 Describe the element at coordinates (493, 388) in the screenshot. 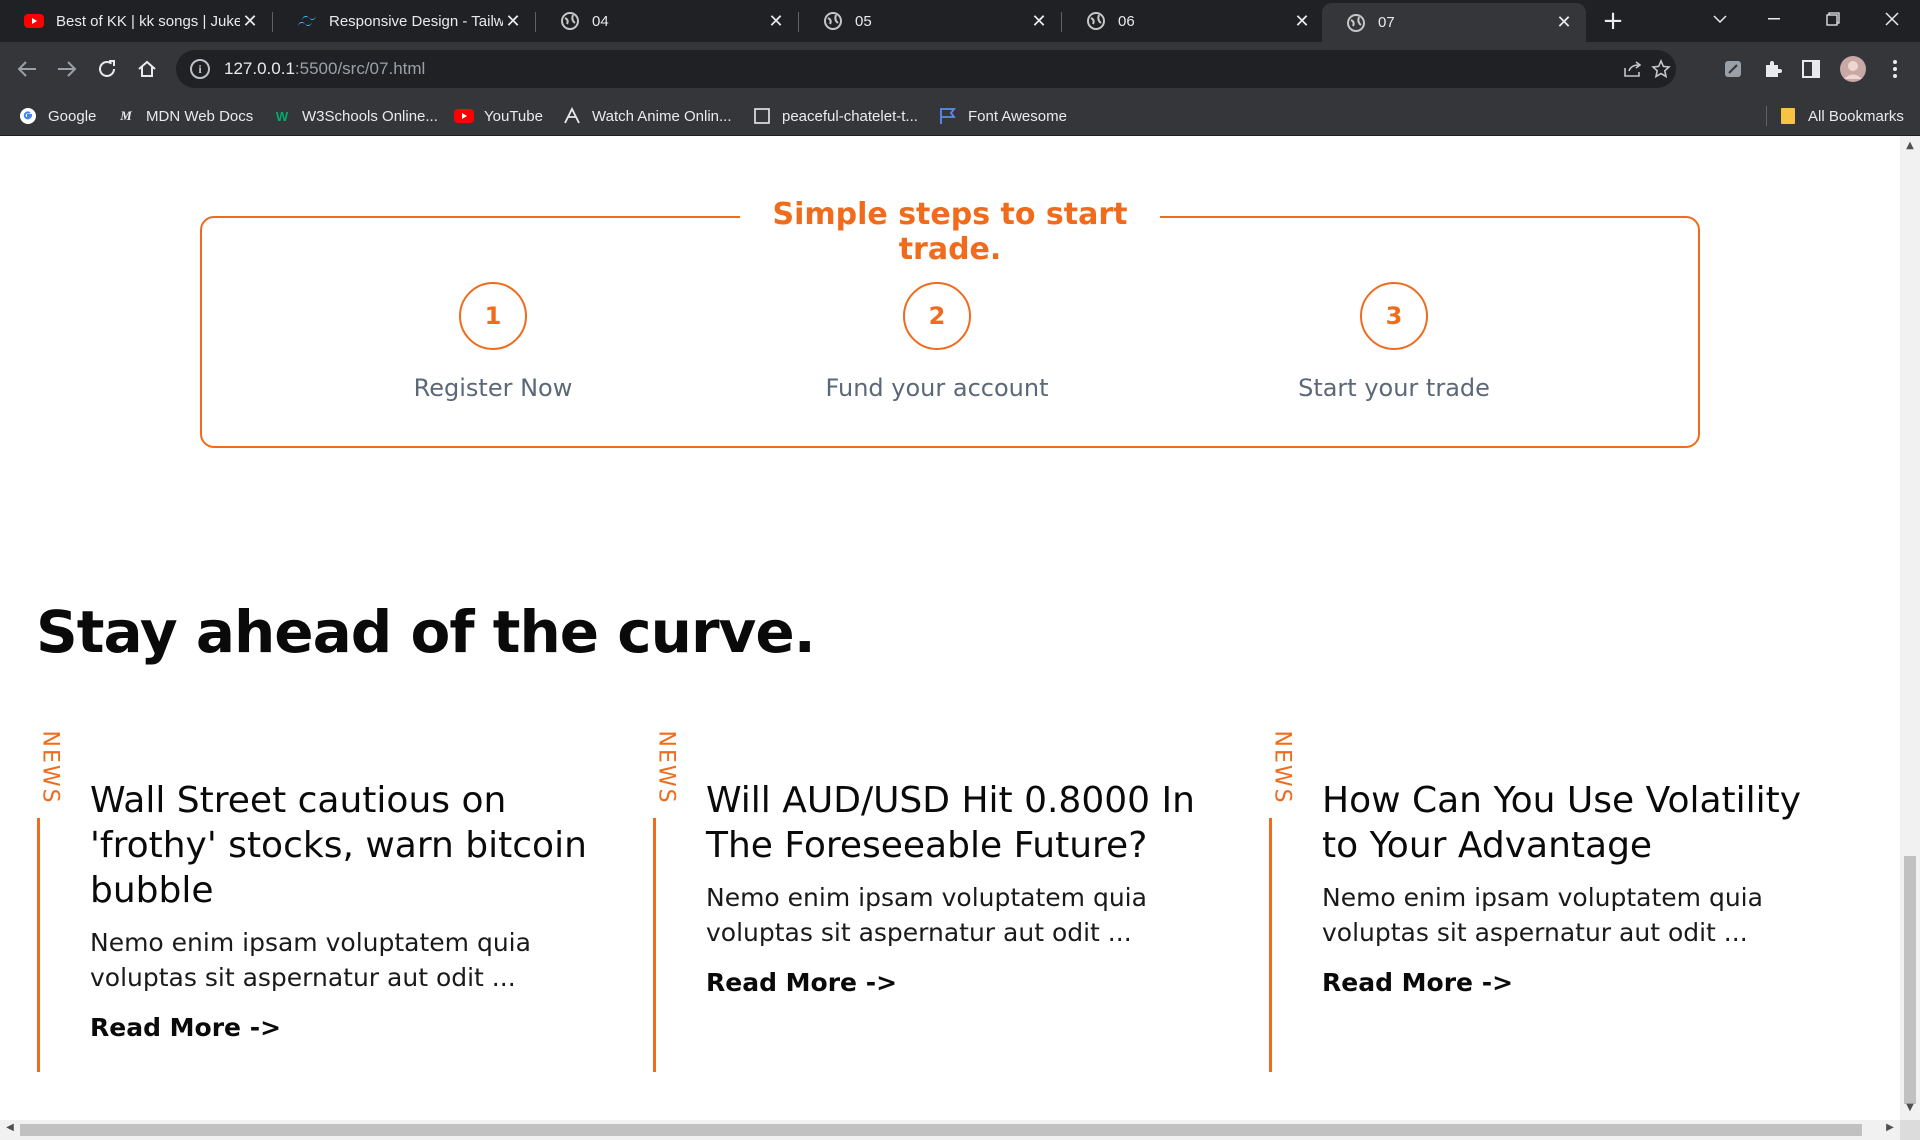

I see `step-label: Register Now` at that location.